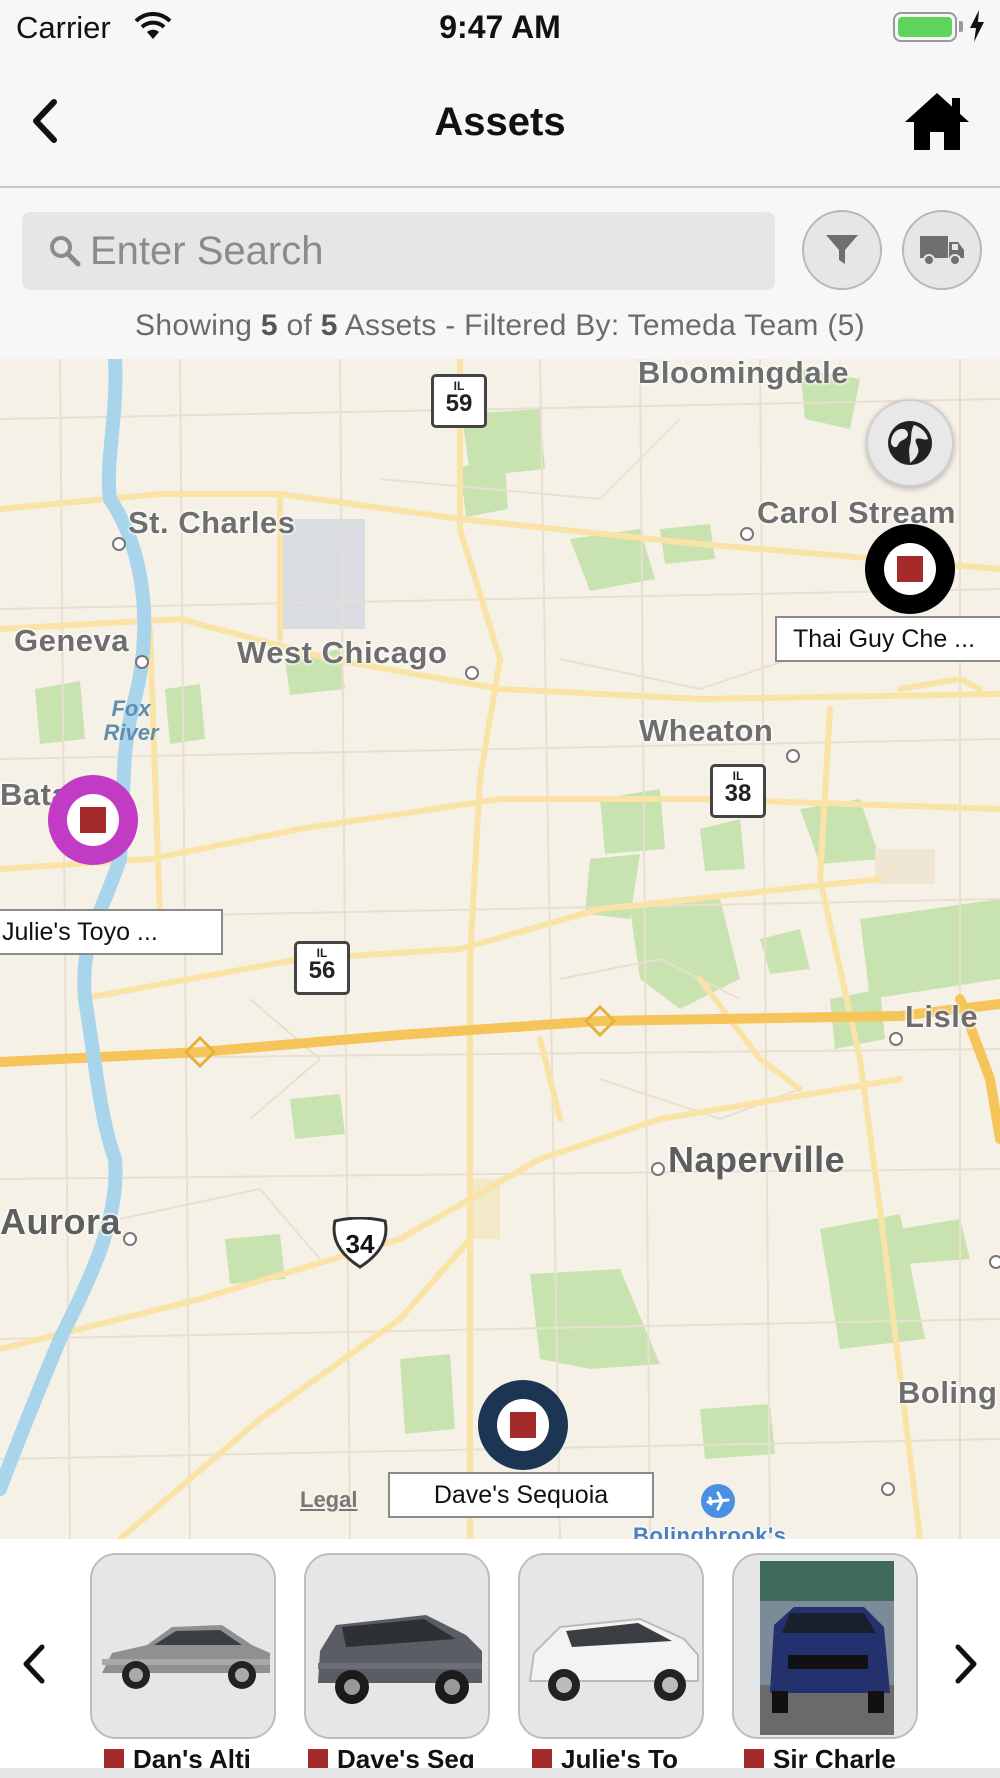 This screenshot has width=1000, height=1778. I want to click on airport-label: Bolingbrook's, so click(710, 1531).